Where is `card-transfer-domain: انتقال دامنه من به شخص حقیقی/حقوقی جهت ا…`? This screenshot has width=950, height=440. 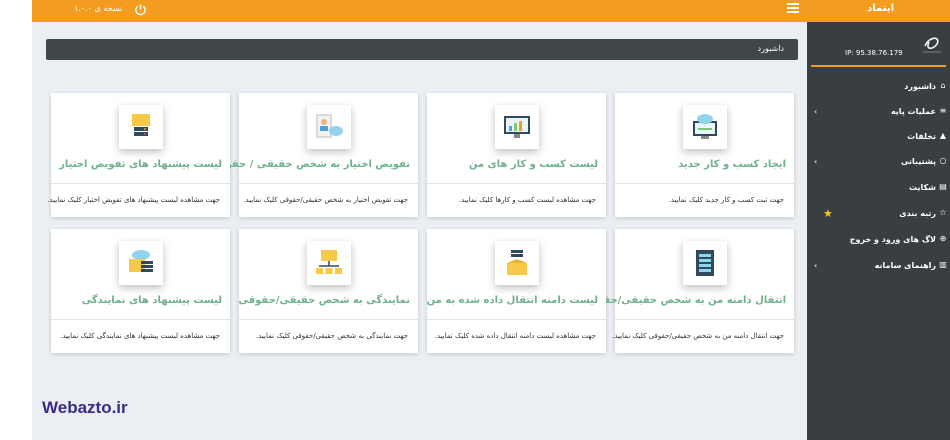 card-transfer-domain: انتقال دامنه من به شخص حقیقی/حقوقی جهت ا… is located at coordinates (687, 291).